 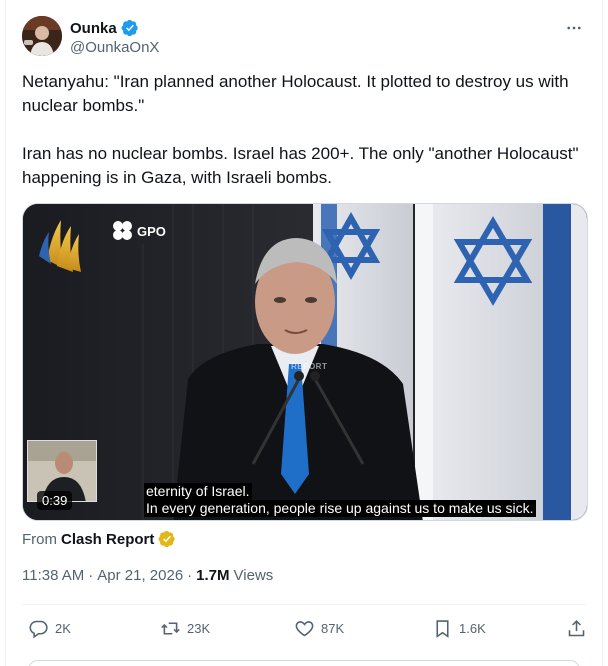 I want to click on avatar, so click(x=42, y=36).